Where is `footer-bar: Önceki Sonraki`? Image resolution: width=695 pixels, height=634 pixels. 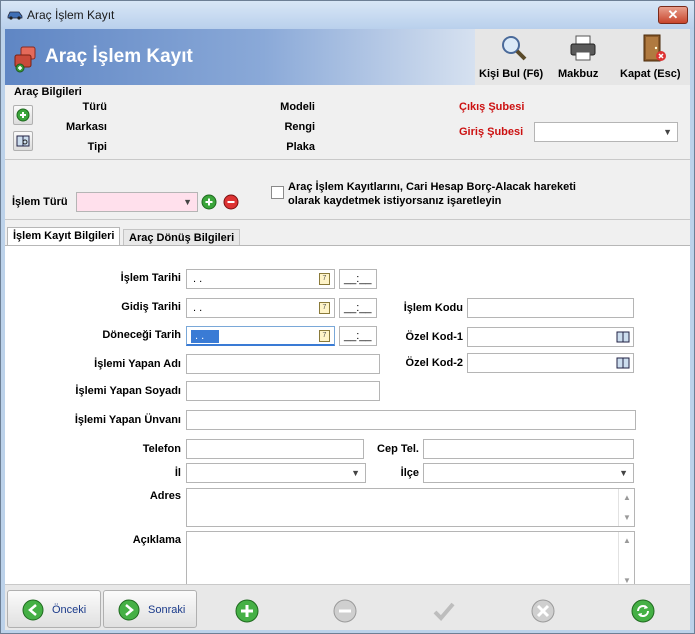
footer-bar: Önceki Sonraki is located at coordinates (347, 607).